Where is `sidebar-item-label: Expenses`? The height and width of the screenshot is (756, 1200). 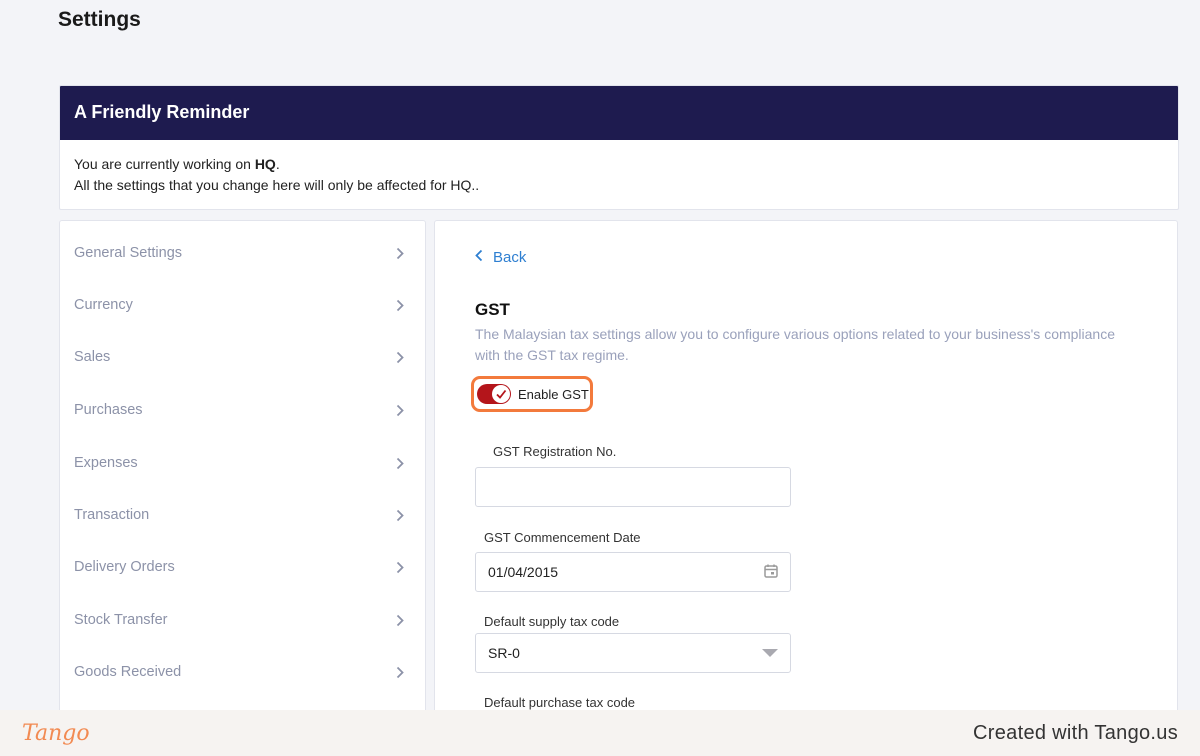
sidebar-item-label: Expenses is located at coordinates (106, 463).